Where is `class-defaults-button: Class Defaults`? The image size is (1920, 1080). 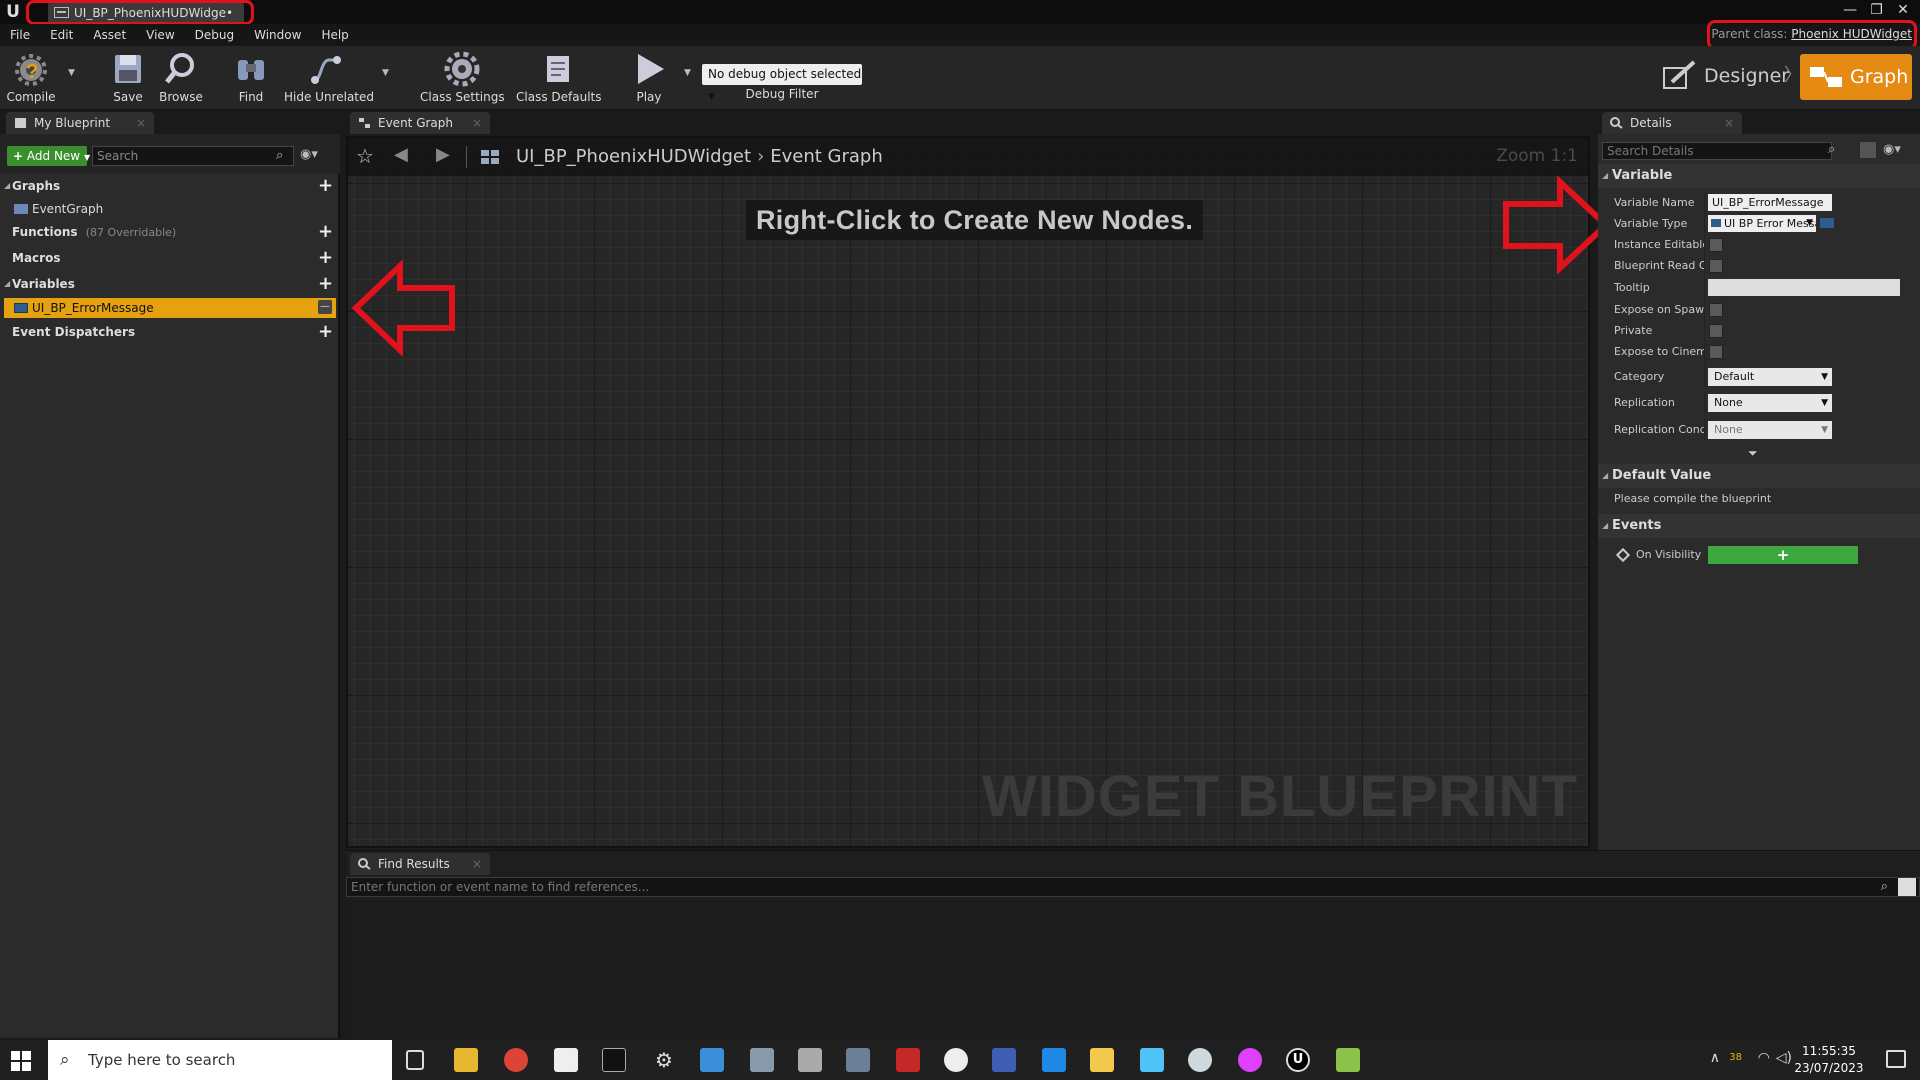
class-defaults-button: Class Defaults is located at coordinates (558, 78).